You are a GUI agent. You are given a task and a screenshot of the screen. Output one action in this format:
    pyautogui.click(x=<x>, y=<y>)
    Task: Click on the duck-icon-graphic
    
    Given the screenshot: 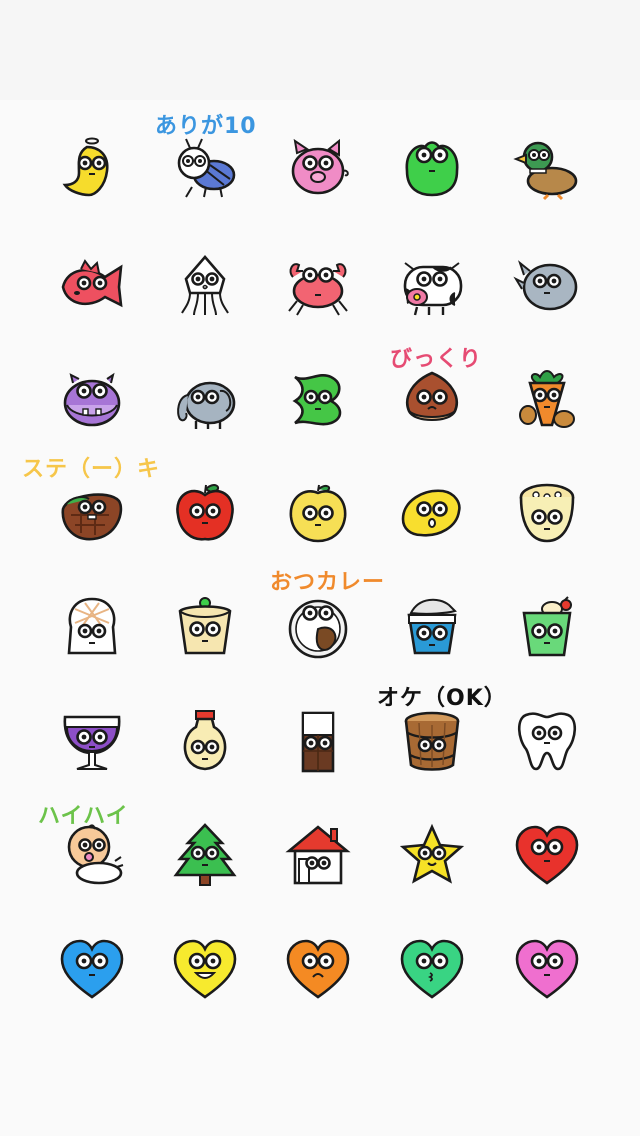 What is the action you would take?
    pyautogui.click(x=545, y=171)
    